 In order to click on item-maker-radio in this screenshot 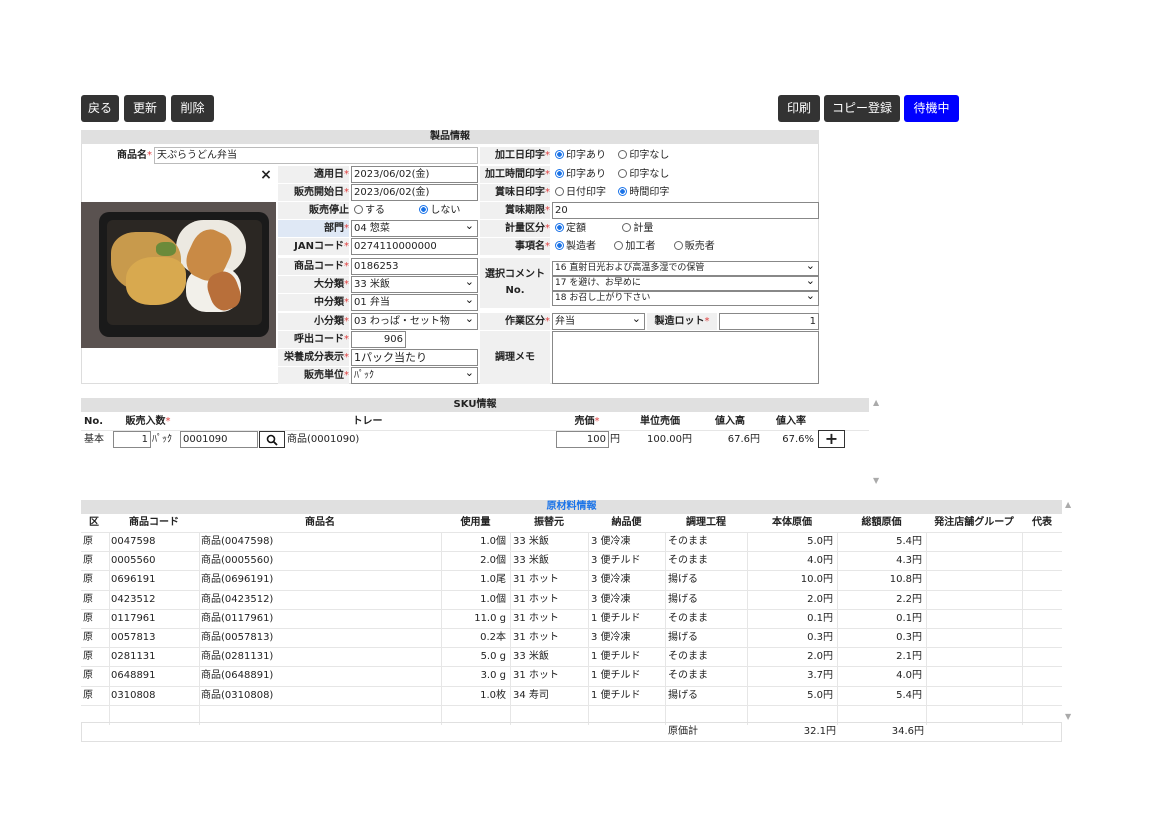, I will do `click(559, 245)`.